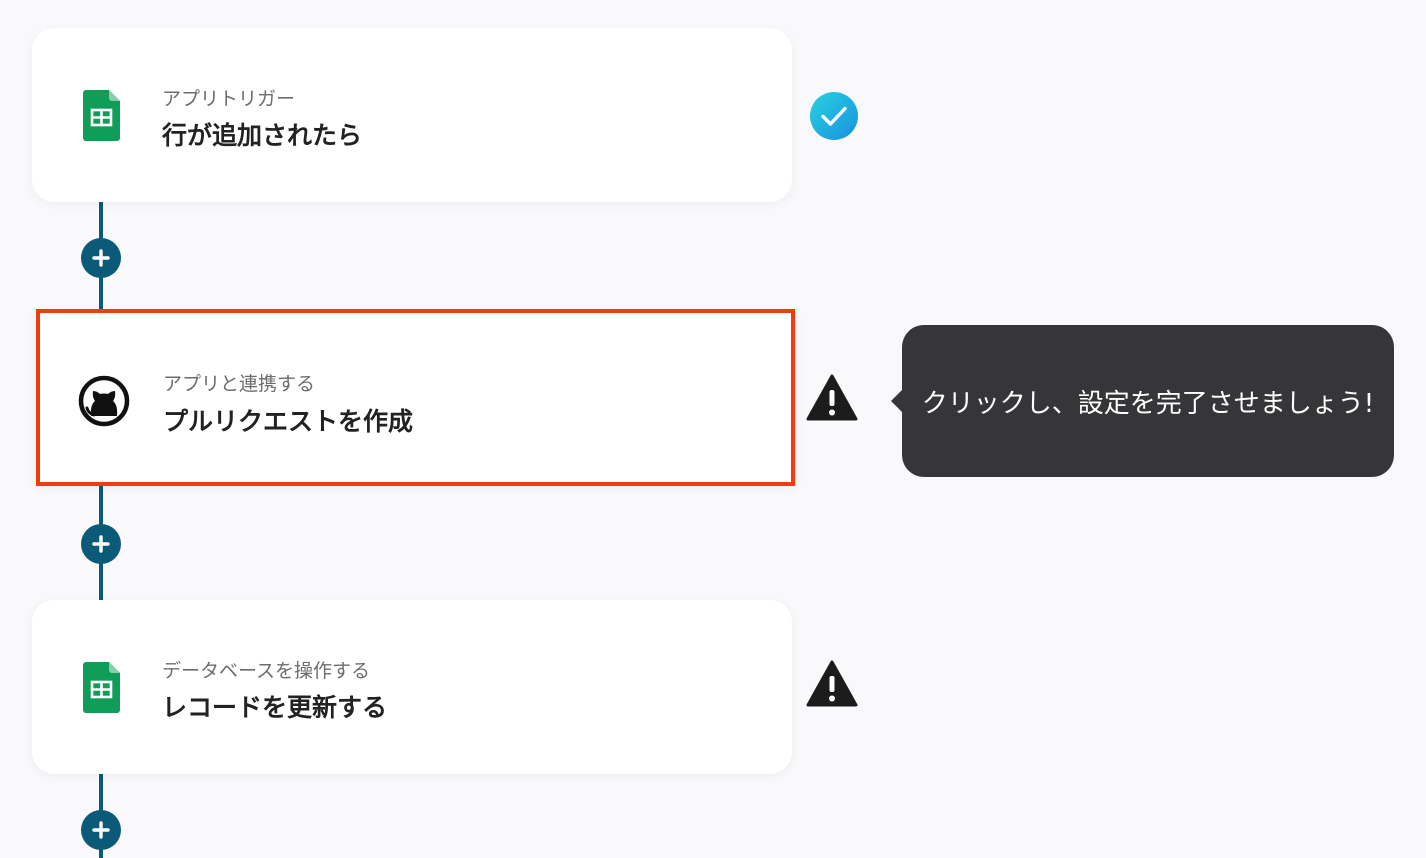 This screenshot has width=1426, height=858. I want to click on step-subtitle: データベースを操作する, so click(266, 671).